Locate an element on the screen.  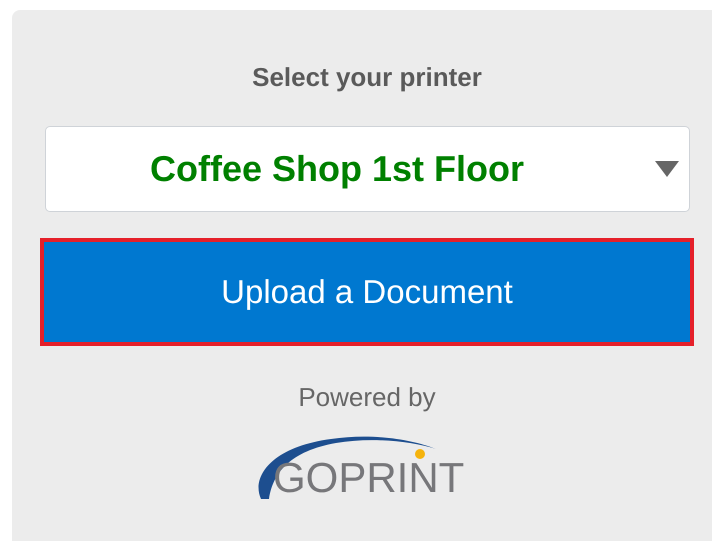
select-printer-heading: Select your printer is located at coordinates (367, 78).